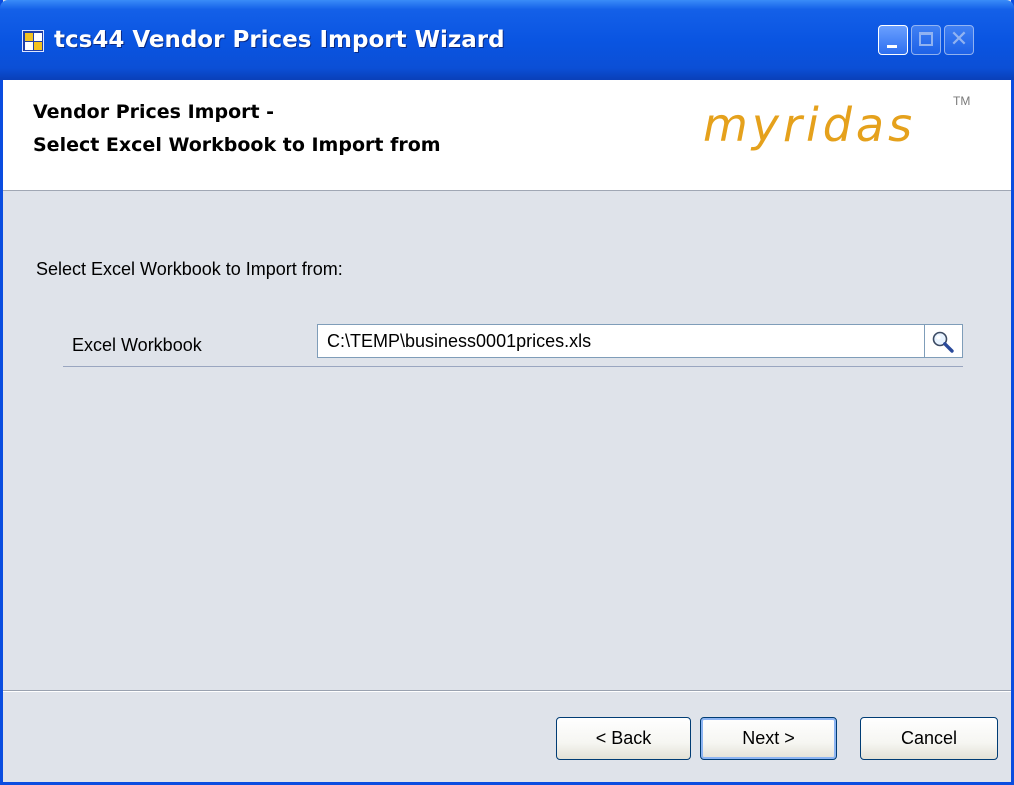 The height and width of the screenshot is (785, 1014). I want to click on instruction-text: Select Excel Workbook to Import from:, so click(189, 269).